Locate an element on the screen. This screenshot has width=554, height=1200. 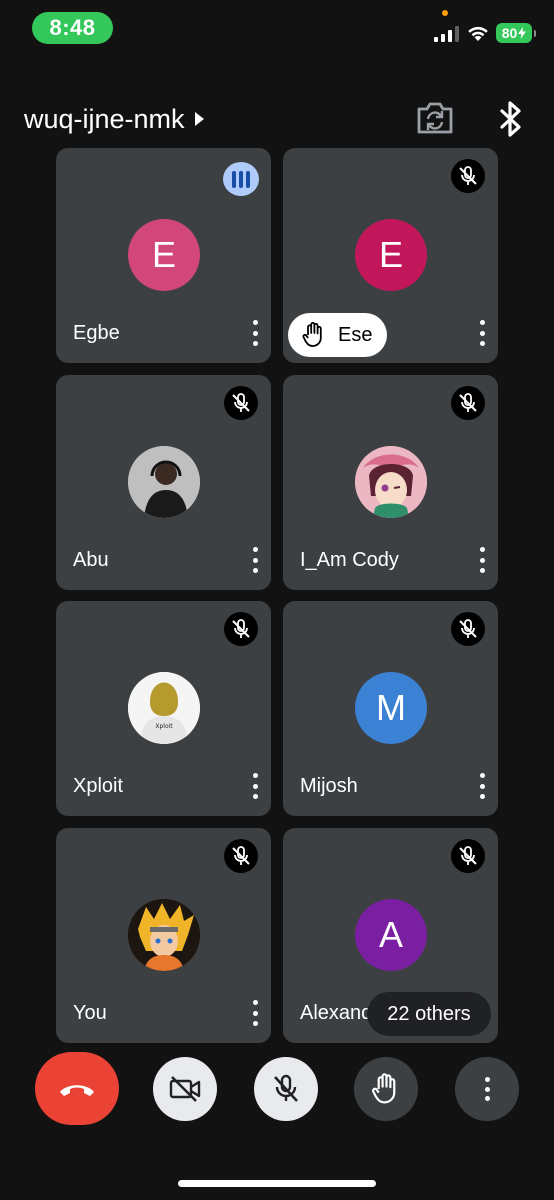
wifi-icon is located at coordinates (478, 33).